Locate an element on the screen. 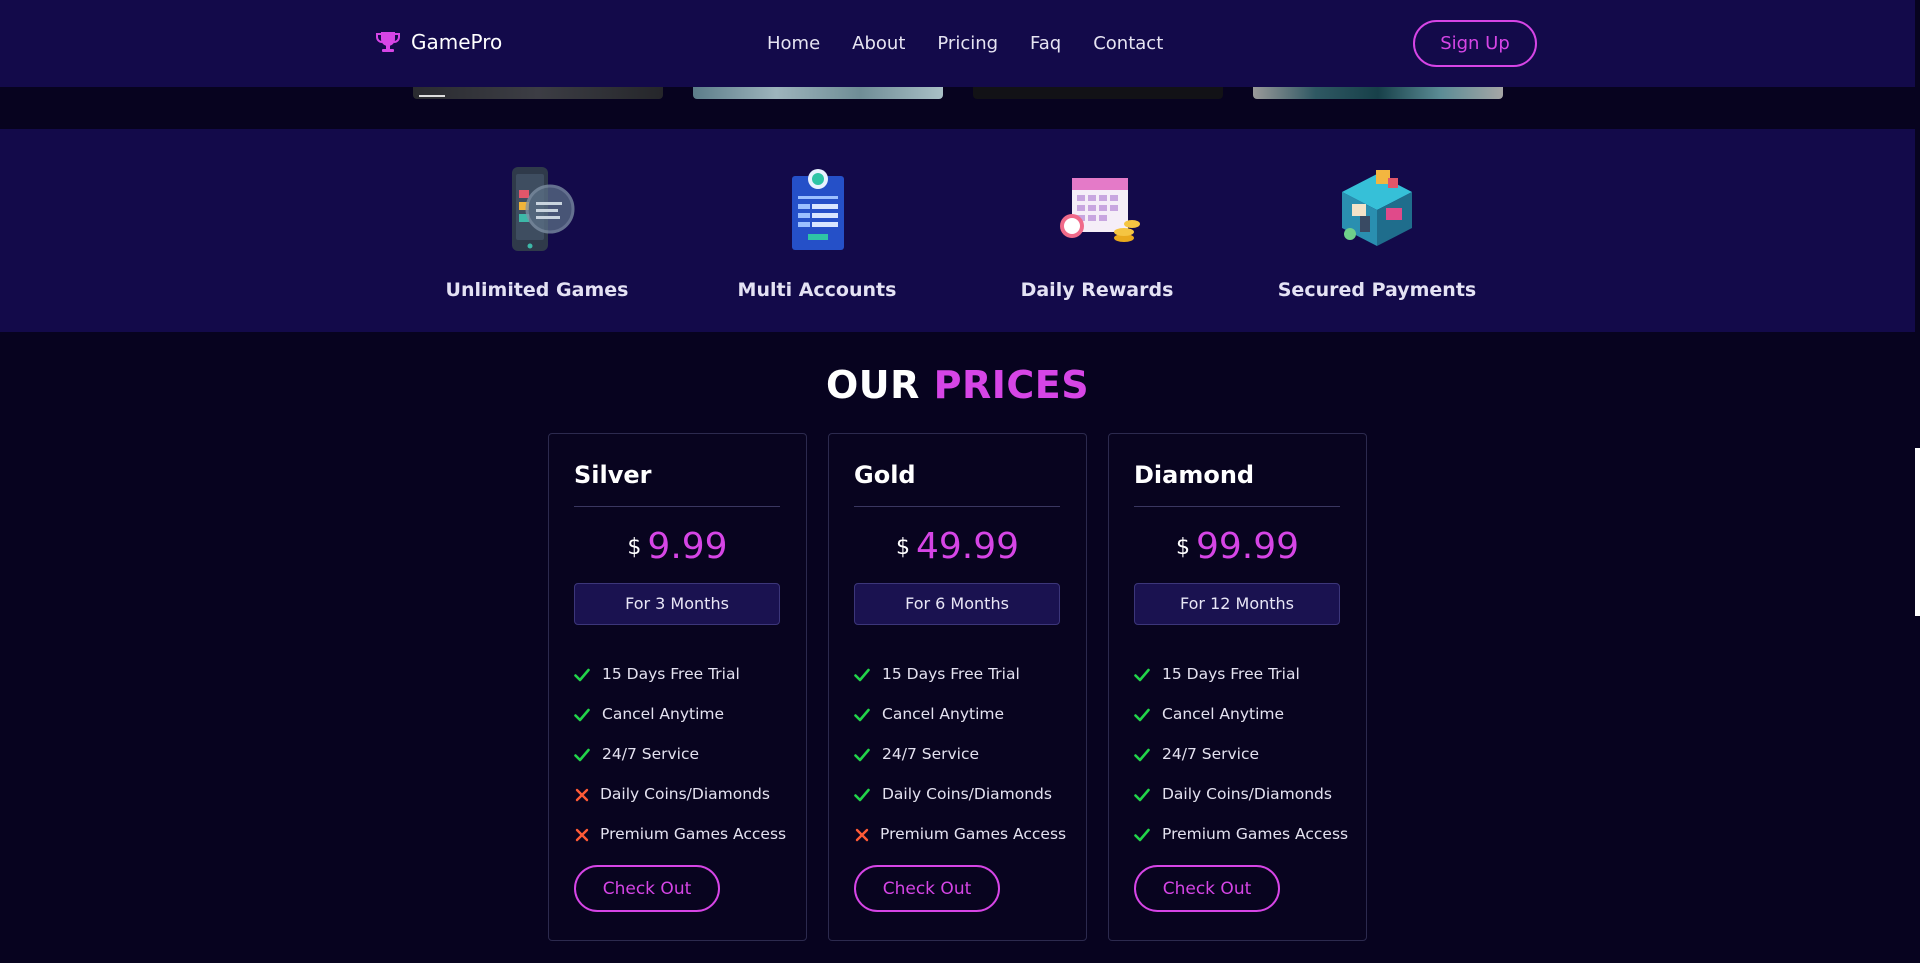 The height and width of the screenshot is (963, 1920). calendar-coins-icon is located at coordinates (1100, 210).